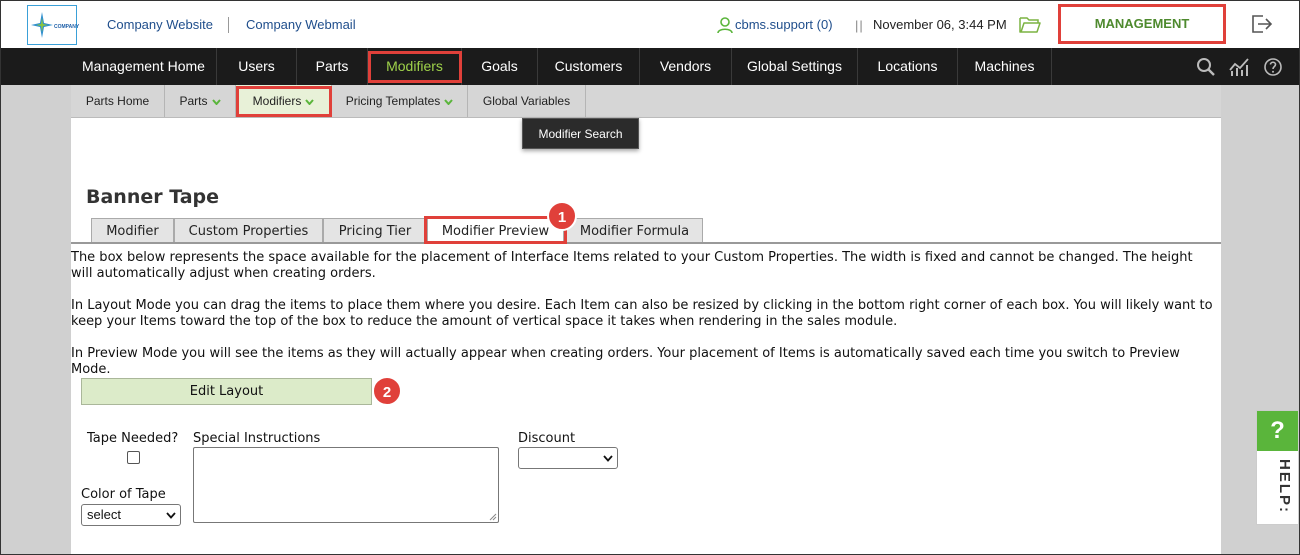  I want to click on edit-layout-button: Edit Layout, so click(226, 391).